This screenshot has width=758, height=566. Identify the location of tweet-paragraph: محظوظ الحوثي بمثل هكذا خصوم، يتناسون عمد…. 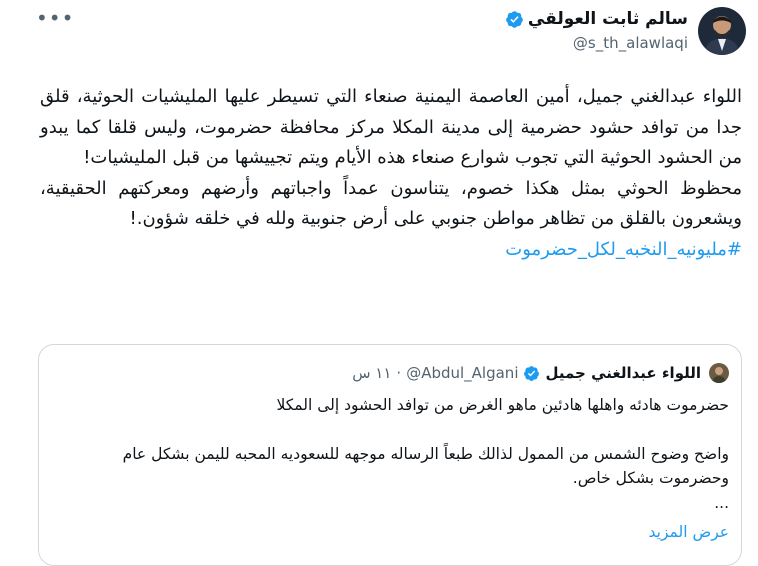
(391, 203).